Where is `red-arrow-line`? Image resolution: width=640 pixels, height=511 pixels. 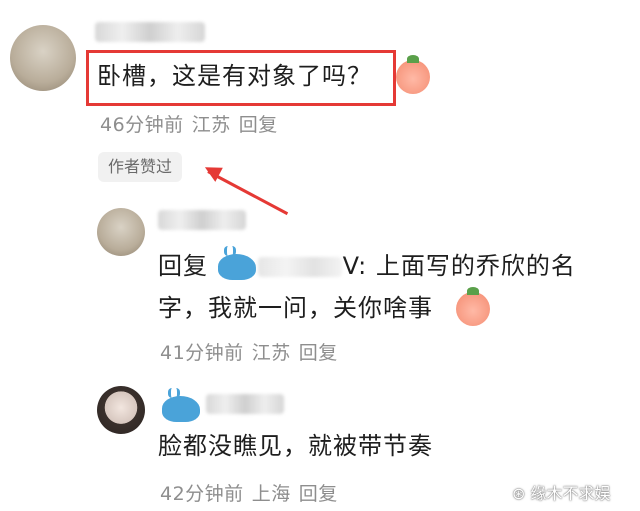 red-arrow-line is located at coordinates (248, 193).